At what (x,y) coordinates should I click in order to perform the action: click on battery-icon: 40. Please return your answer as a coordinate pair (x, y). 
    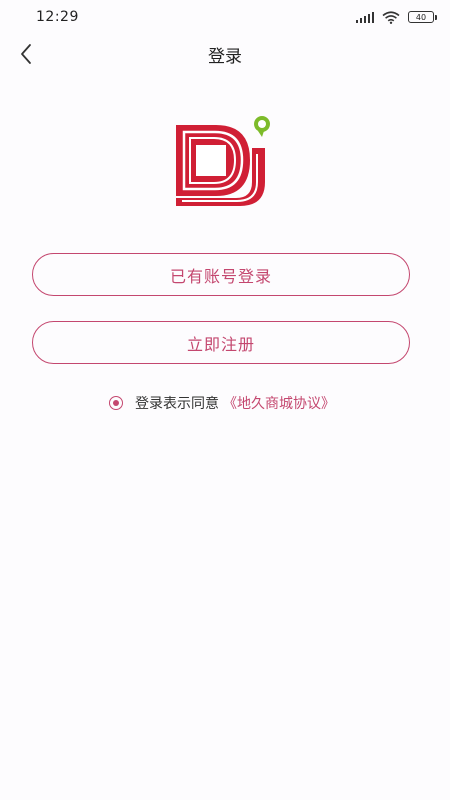
    Looking at the image, I should click on (422, 17).